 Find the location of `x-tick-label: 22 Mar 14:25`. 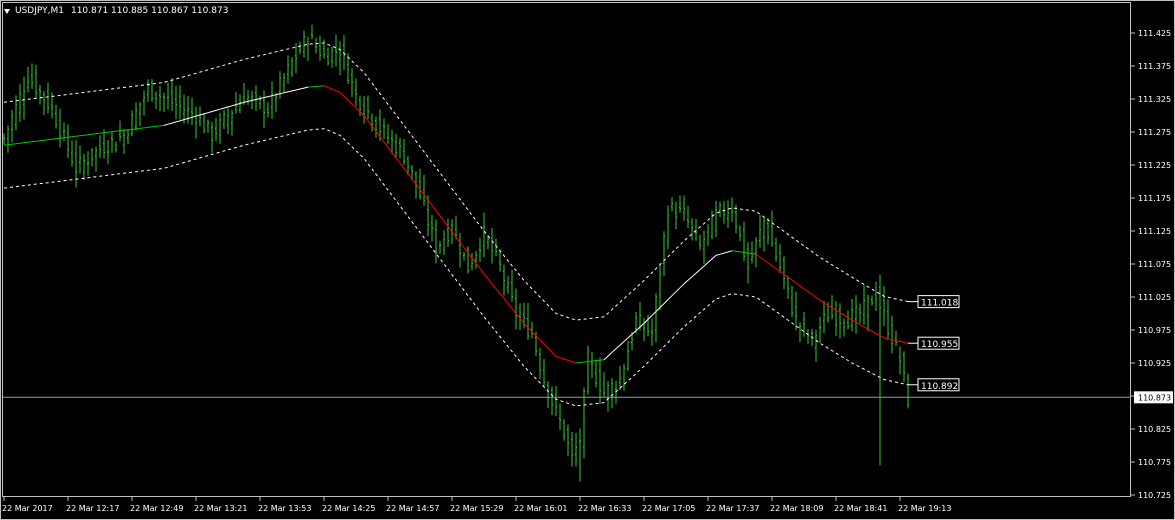

x-tick-label: 22 Mar 14:25 is located at coordinates (348, 508).